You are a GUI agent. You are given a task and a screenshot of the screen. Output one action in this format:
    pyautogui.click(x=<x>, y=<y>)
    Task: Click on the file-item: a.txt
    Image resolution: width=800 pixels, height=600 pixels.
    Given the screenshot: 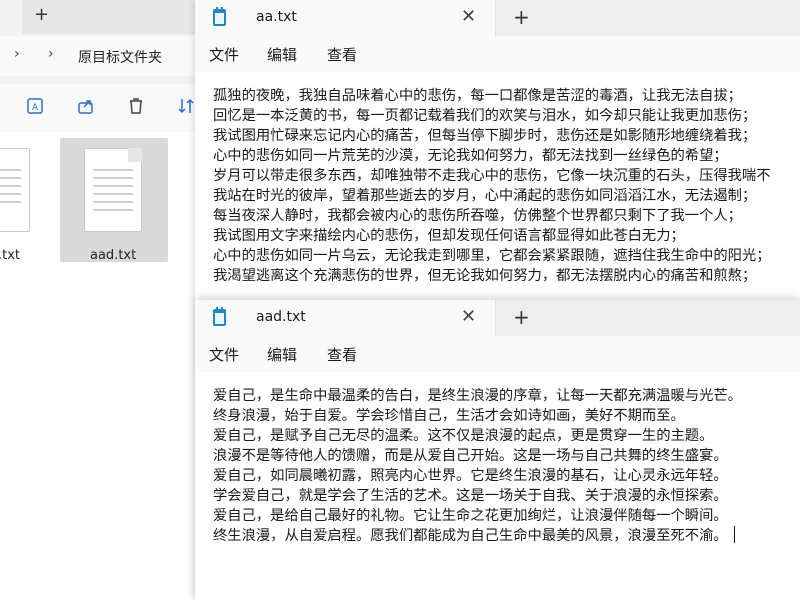 What is the action you would take?
    pyautogui.click(x=25, y=202)
    